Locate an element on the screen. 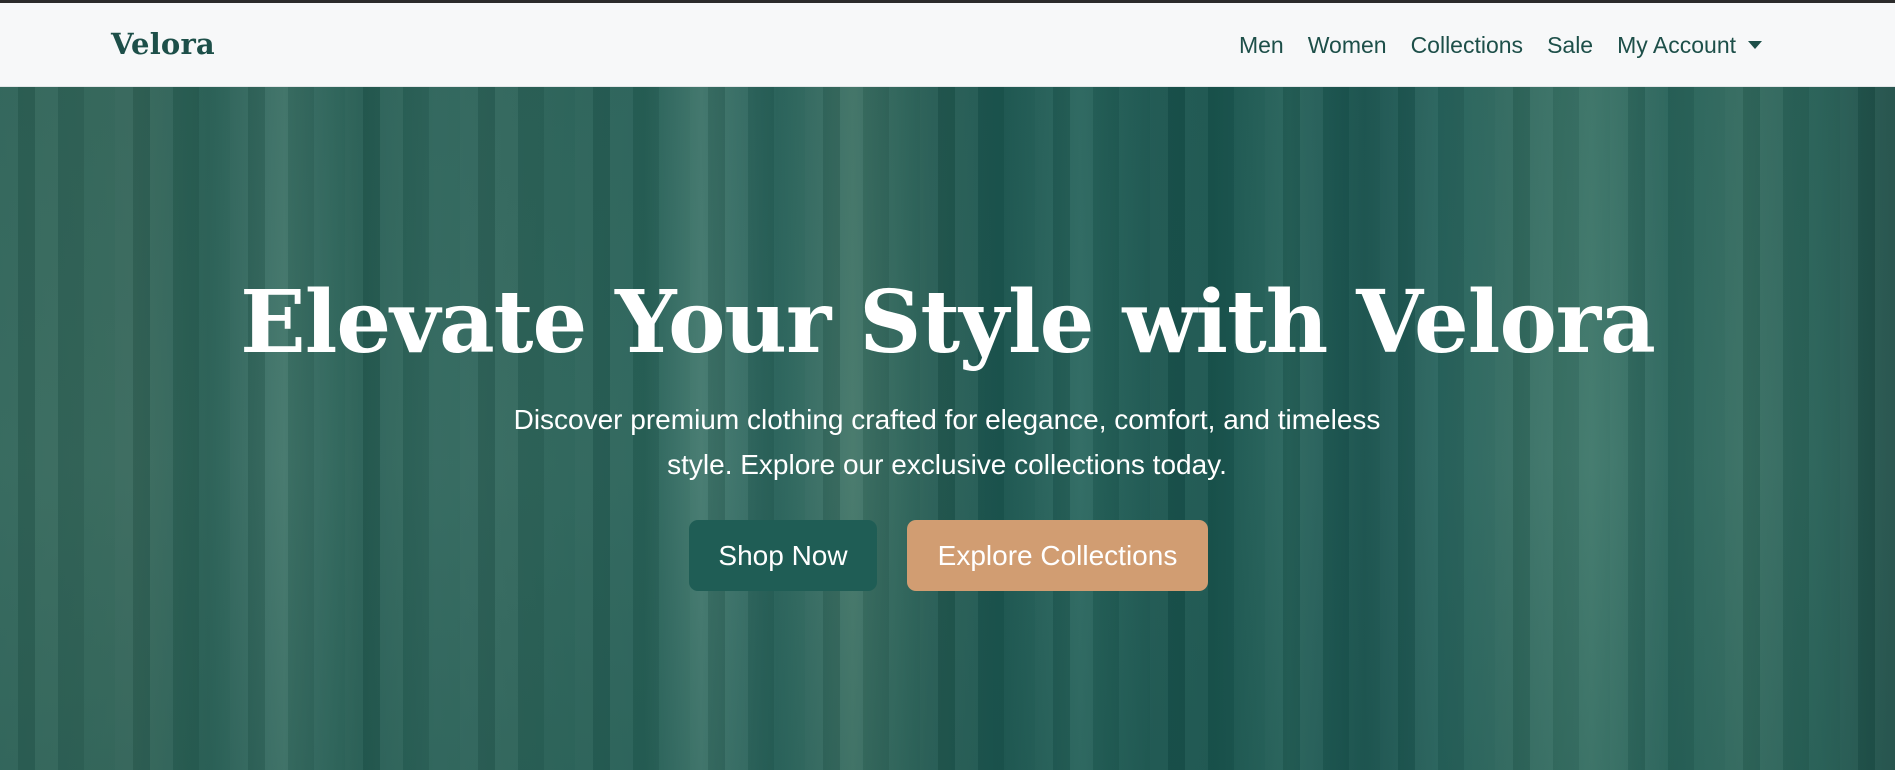 This screenshot has height=770, width=1895. brand-logo: Velora is located at coordinates (163, 44).